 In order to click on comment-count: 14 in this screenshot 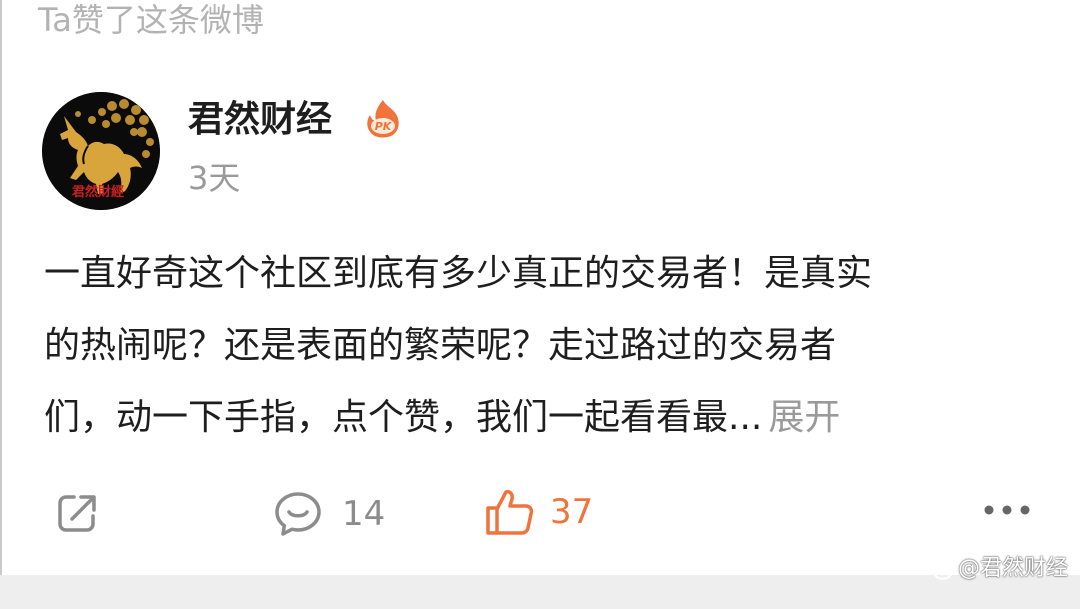, I will do `click(364, 514)`.